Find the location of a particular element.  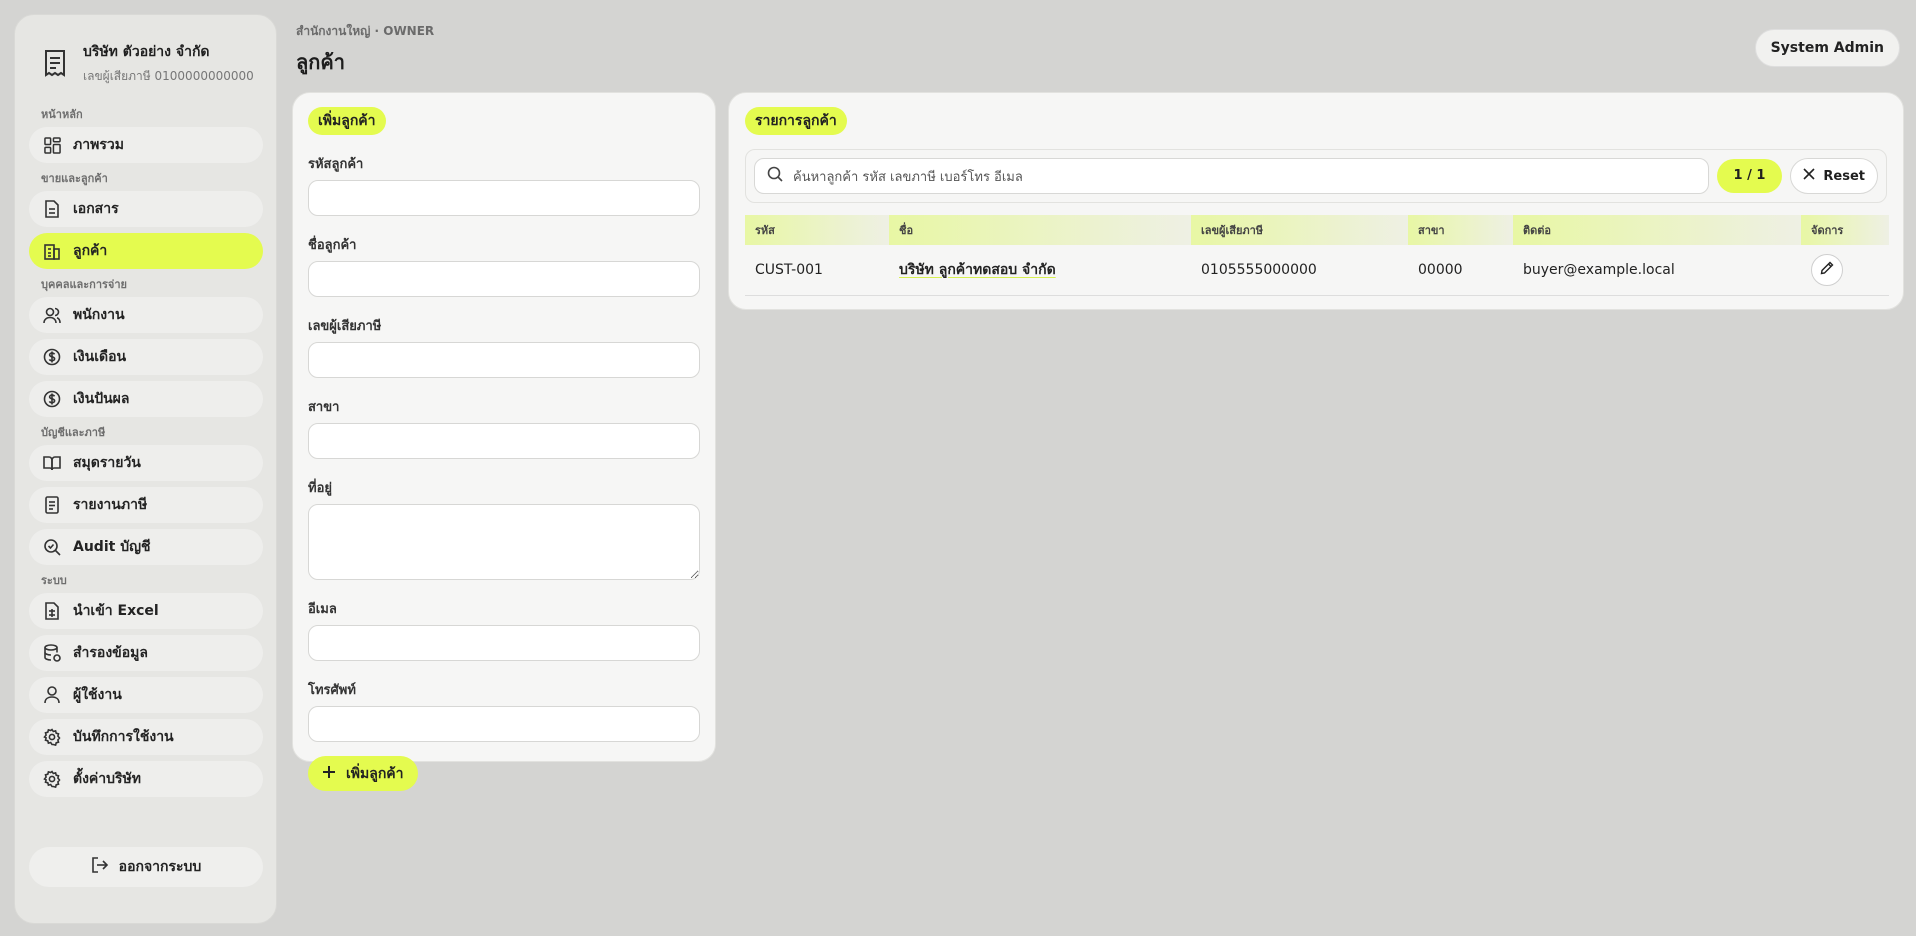

sidebar-item-label: ภาพรวม is located at coordinates (98, 145).